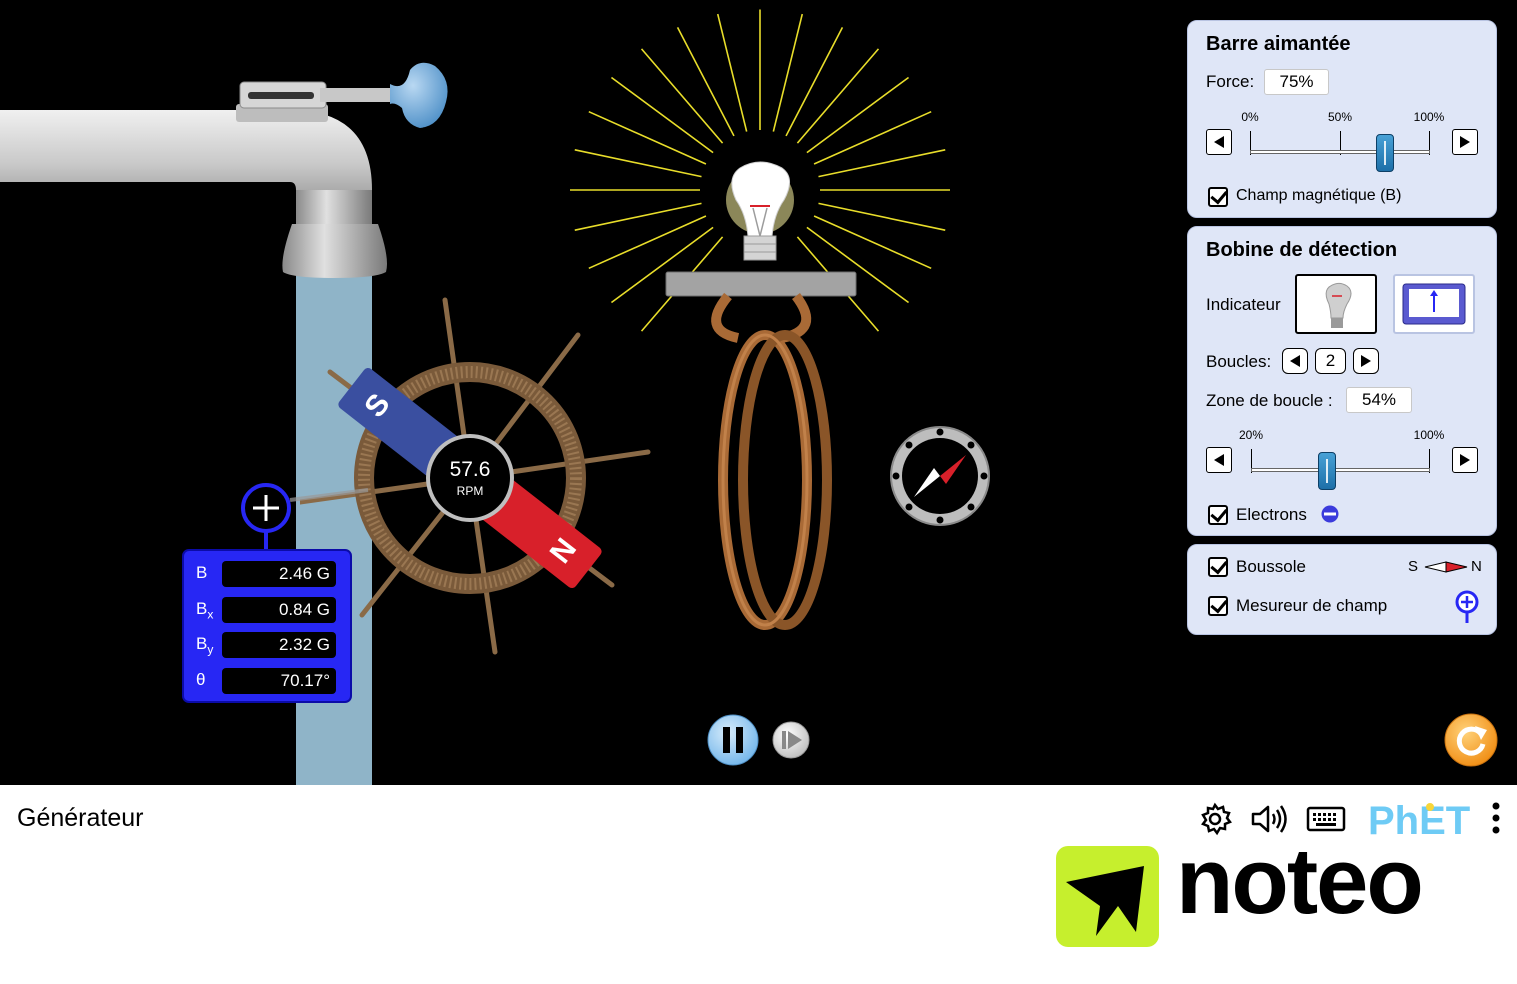 The image size is (1517, 984). I want to click on force-increase-button, so click(1465, 142).